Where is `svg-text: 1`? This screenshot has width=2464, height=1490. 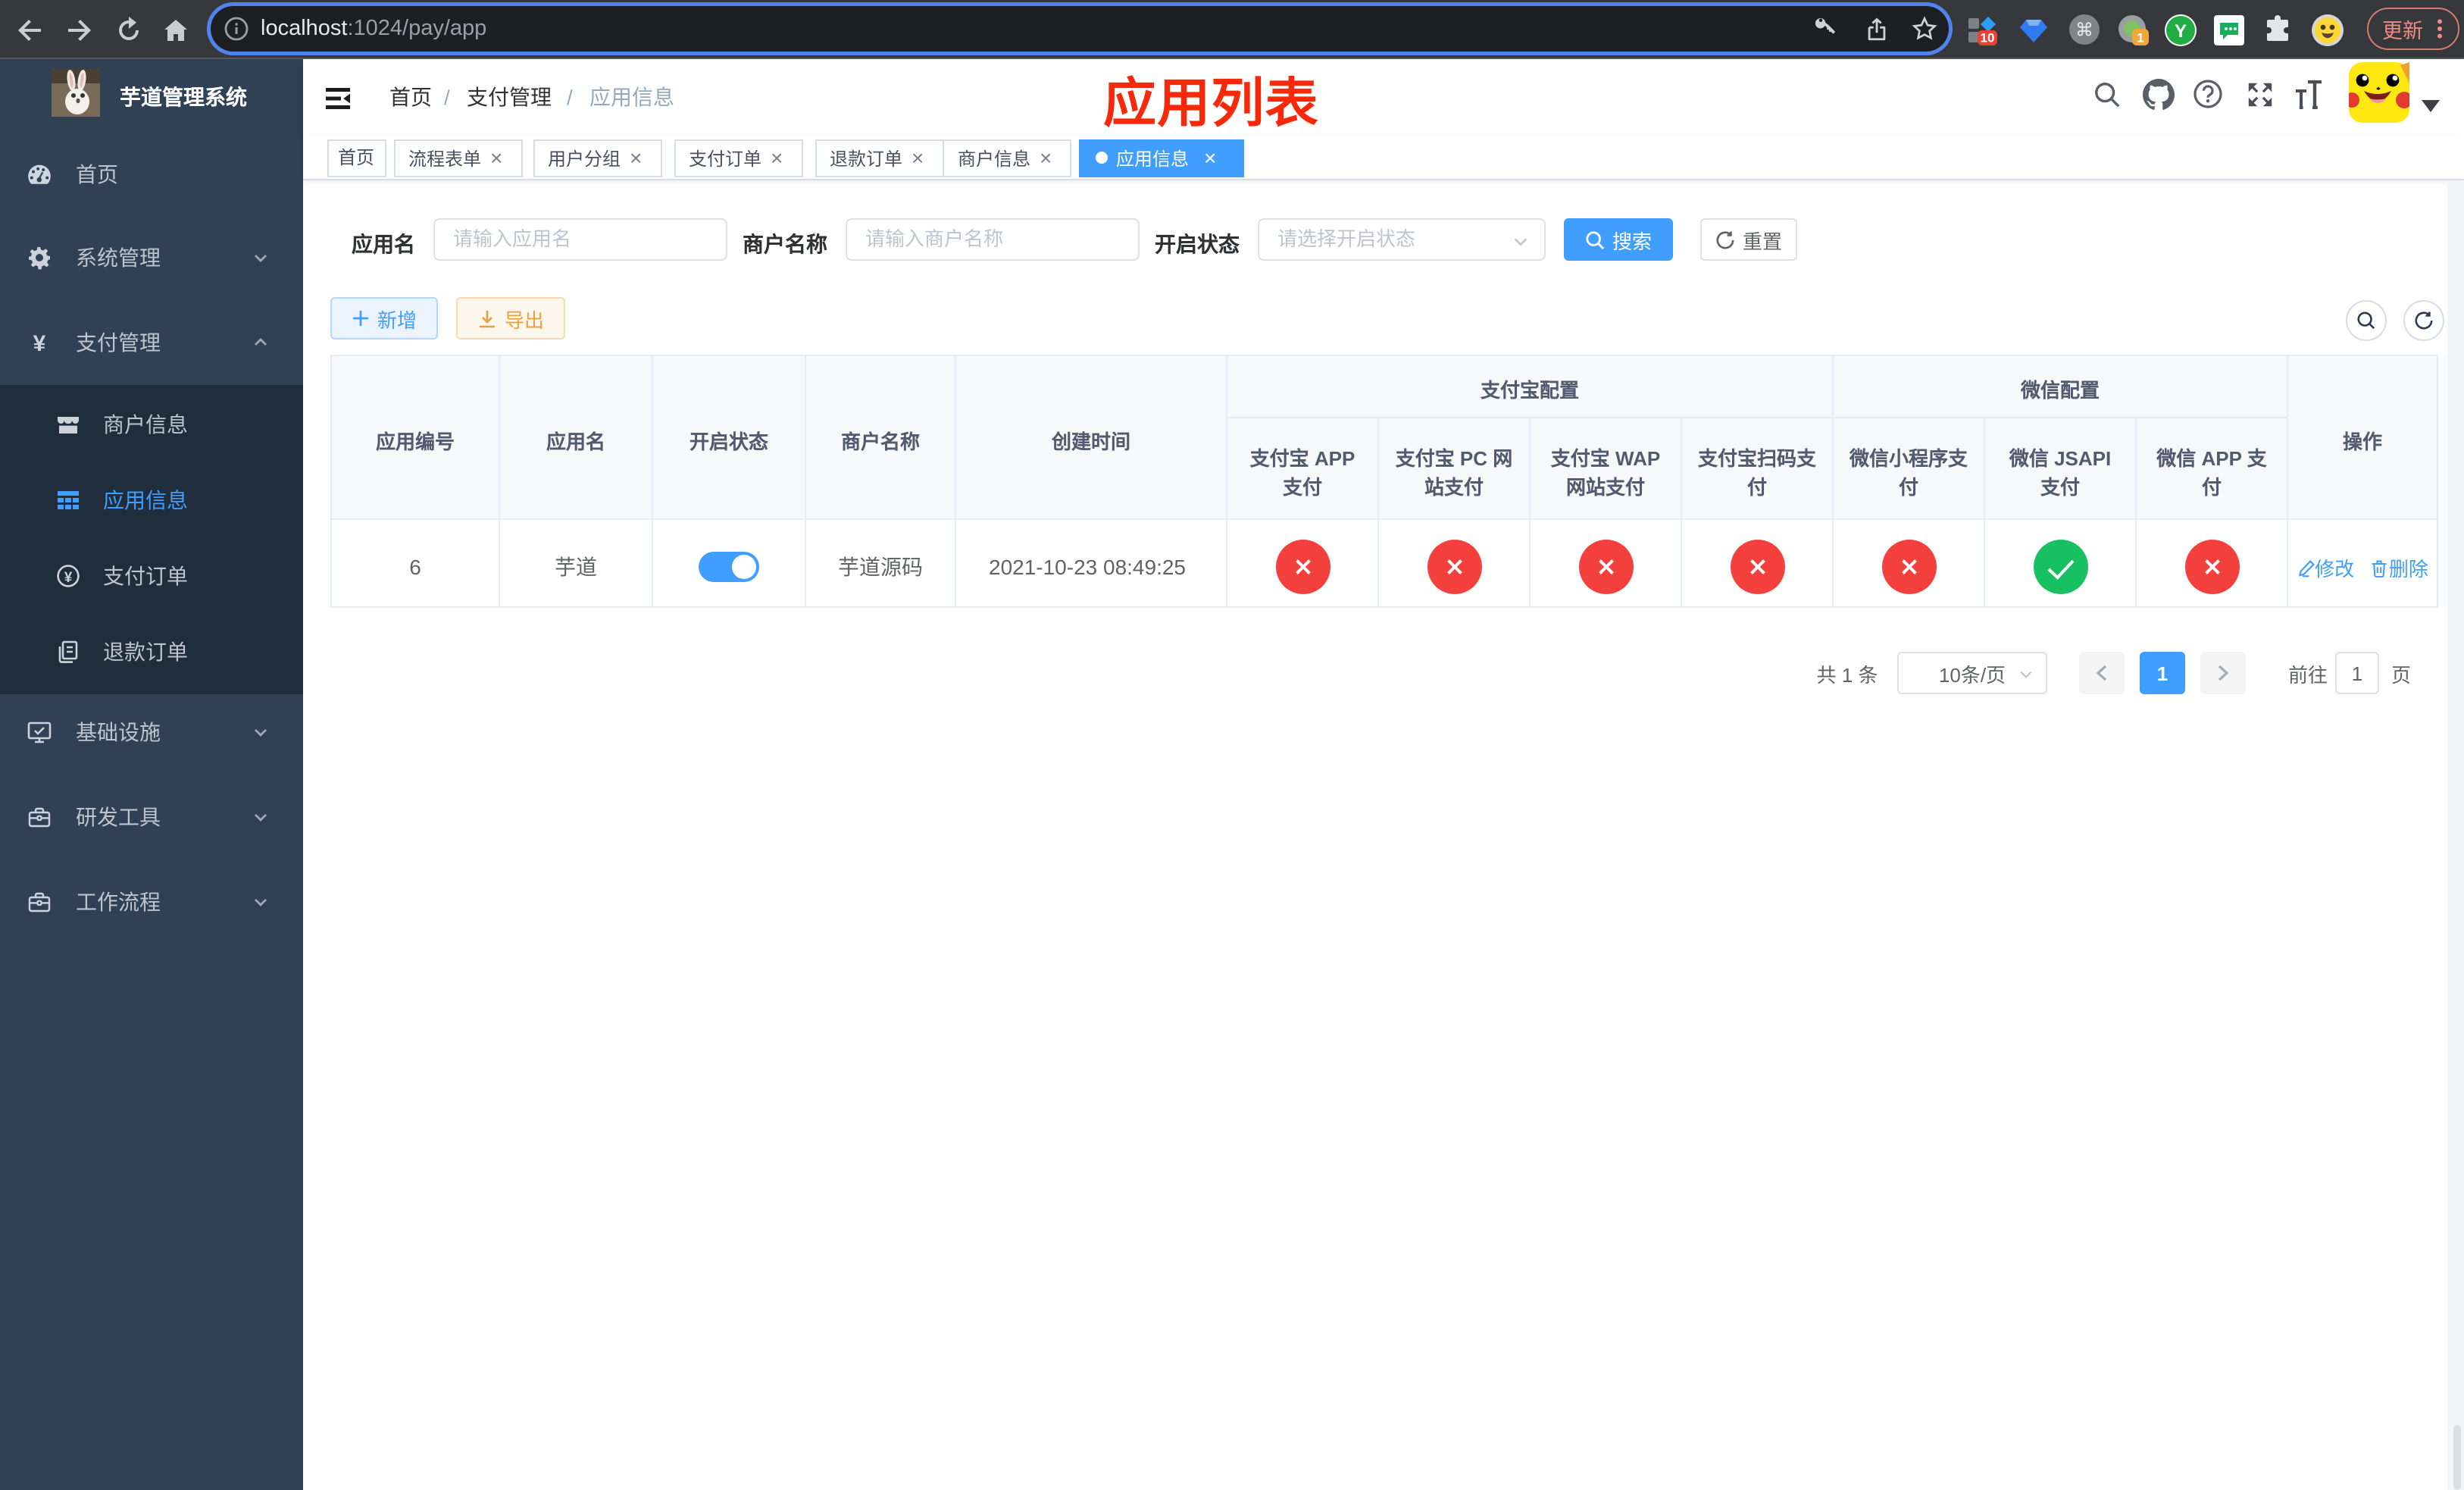
svg-text: 1 is located at coordinates (2140, 37).